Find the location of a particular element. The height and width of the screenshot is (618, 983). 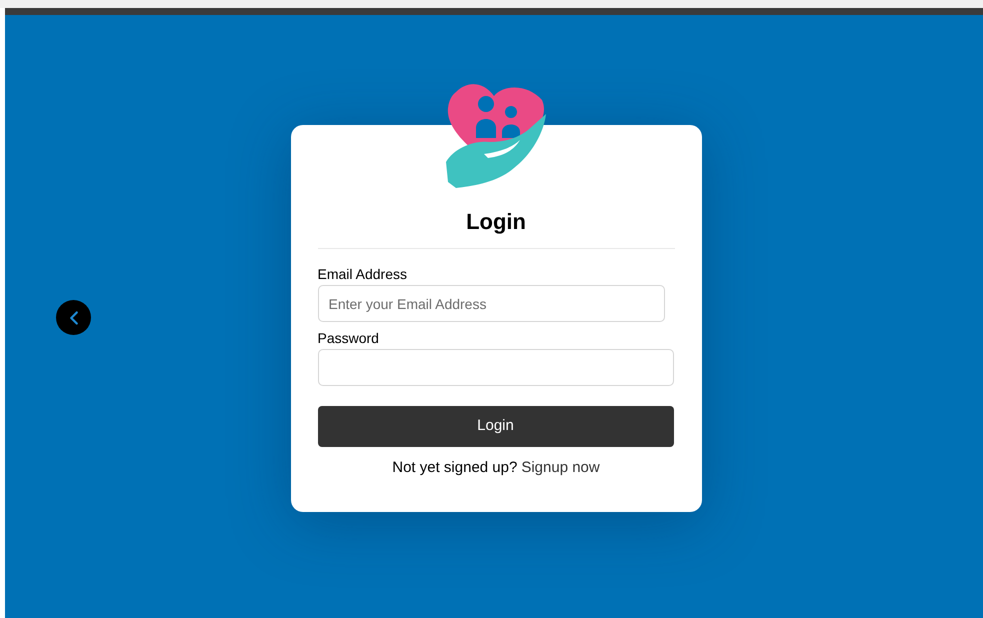

field-label: Password is located at coordinates (349, 338).